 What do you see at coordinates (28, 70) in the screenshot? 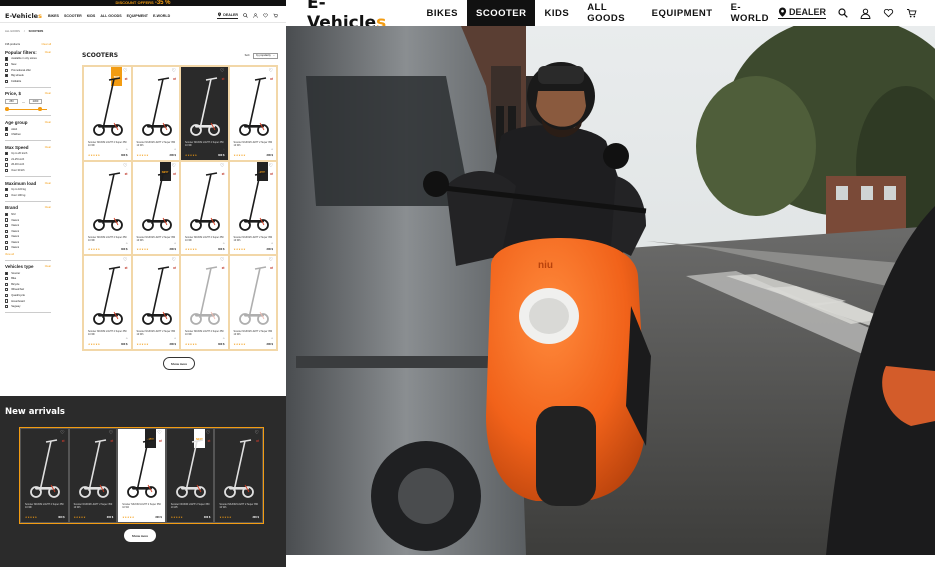
I see `filter-option: Promotional offer` at bounding box center [28, 70].